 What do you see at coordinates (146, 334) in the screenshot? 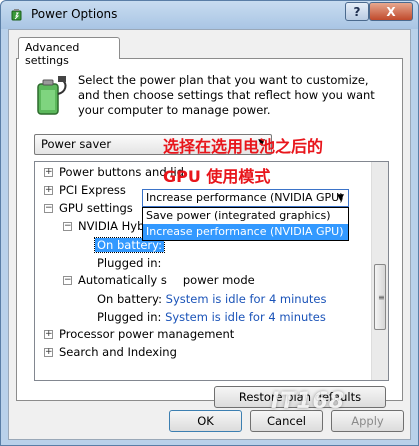
I see `tree-item-processor: Processor power management` at bounding box center [146, 334].